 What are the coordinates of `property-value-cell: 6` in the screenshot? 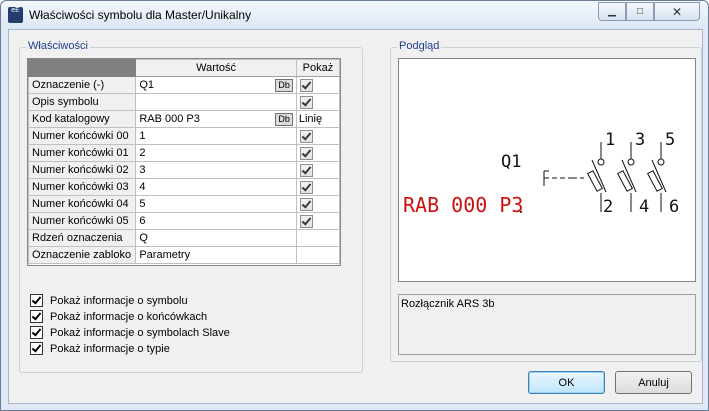 It's located at (216, 221).